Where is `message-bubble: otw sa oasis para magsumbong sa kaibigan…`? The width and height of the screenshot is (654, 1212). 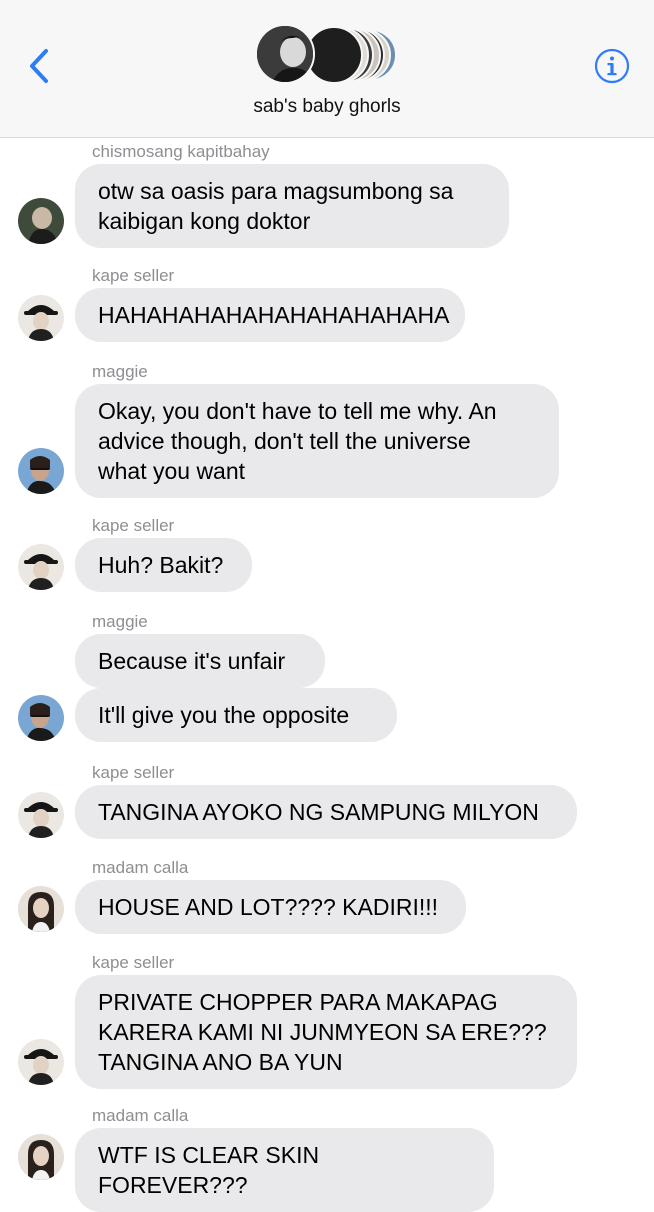 message-bubble: otw sa oasis para magsumbong sa kaibigan… is located at coordinates (292, 206).